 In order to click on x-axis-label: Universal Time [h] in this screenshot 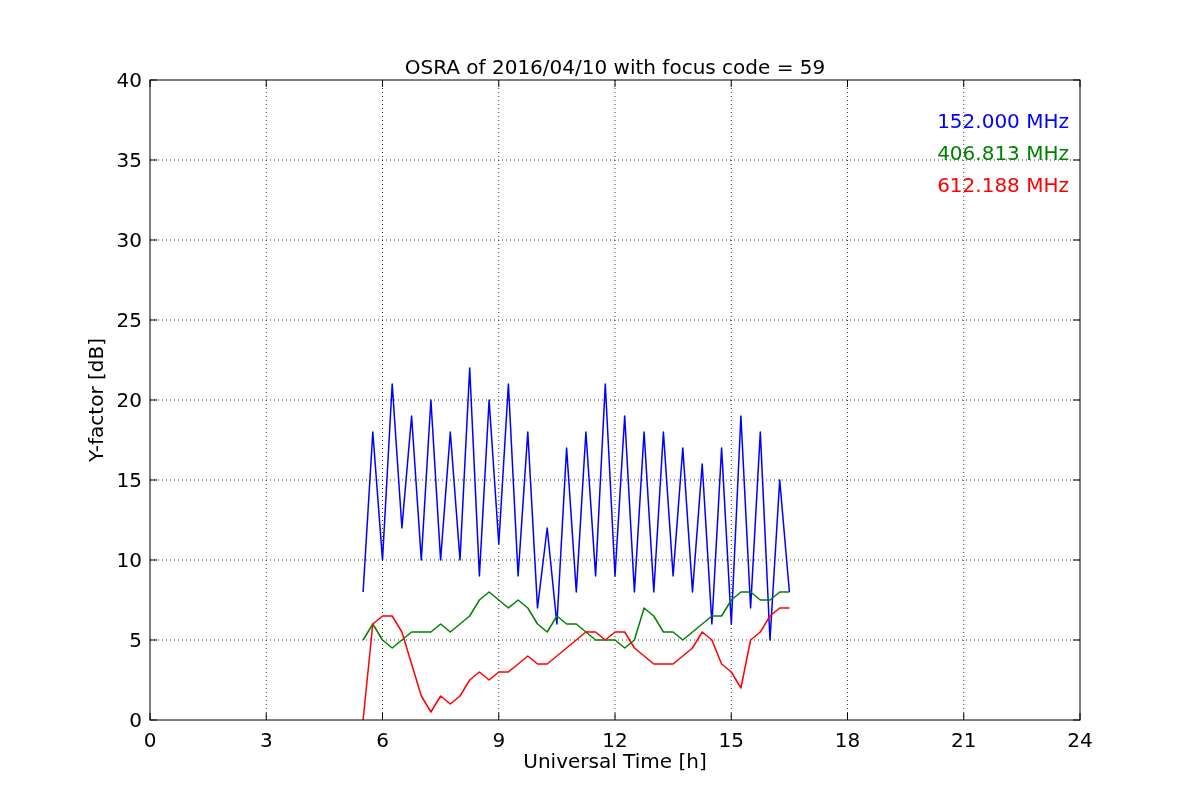, I will do `click(615, 761)`.